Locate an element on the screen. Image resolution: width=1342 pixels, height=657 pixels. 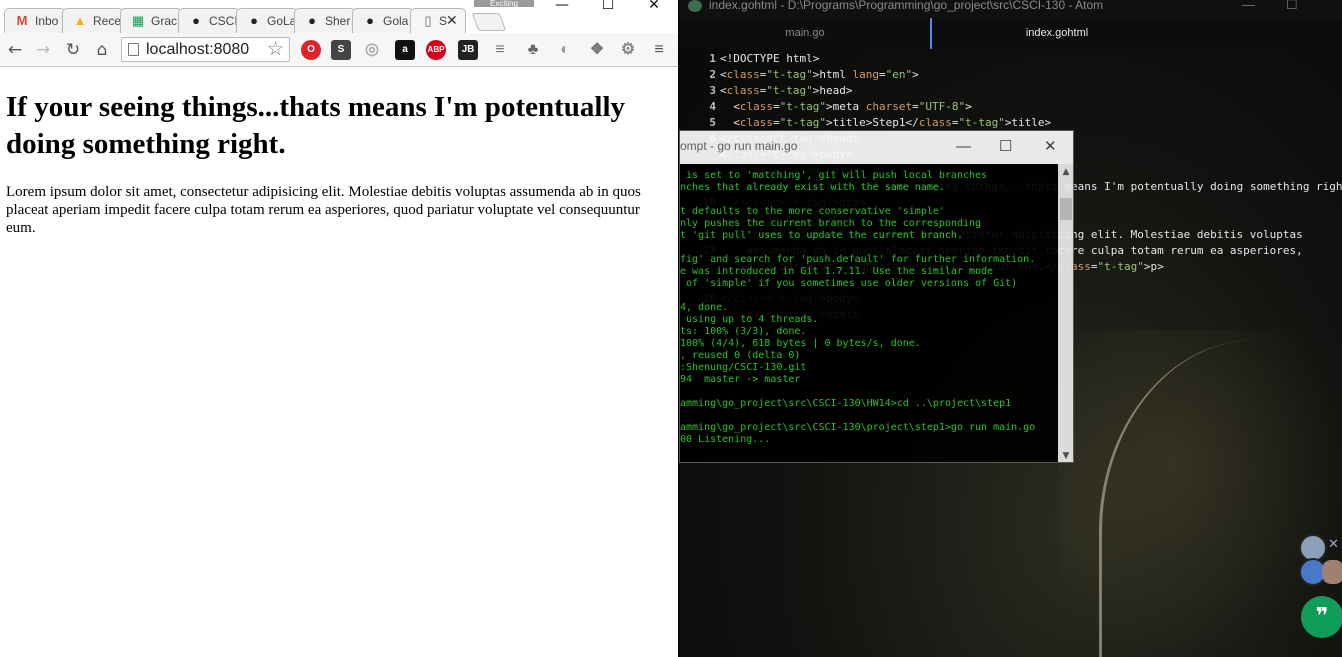
reload-icon: ↻ is located at coordinates (73, 50).